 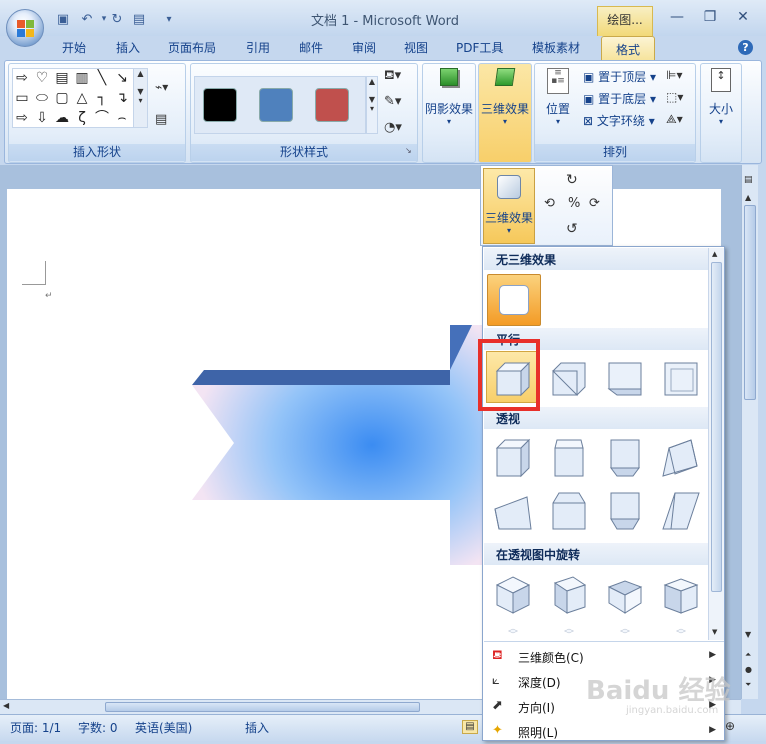 I want to click on preset-per1-4-icon, so click(x=681, y=458).